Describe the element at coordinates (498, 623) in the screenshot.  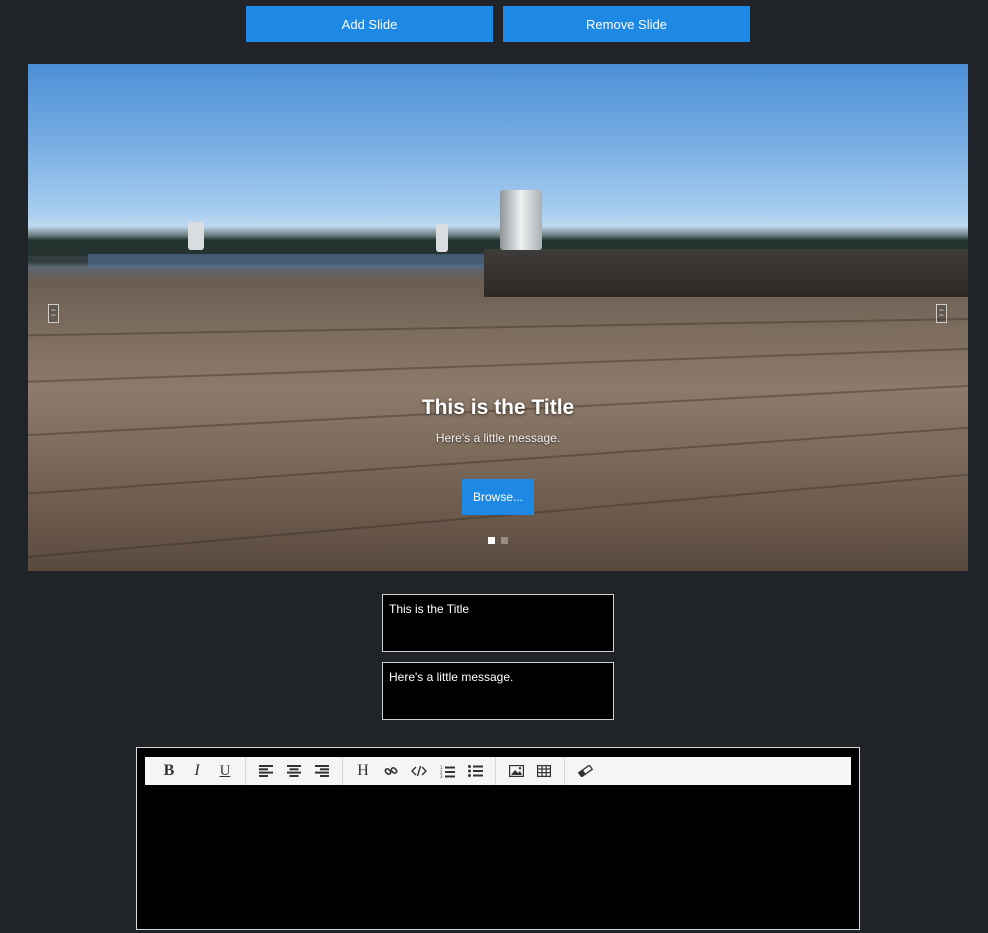
I see `slide-title-field: This is the Title` at that location.